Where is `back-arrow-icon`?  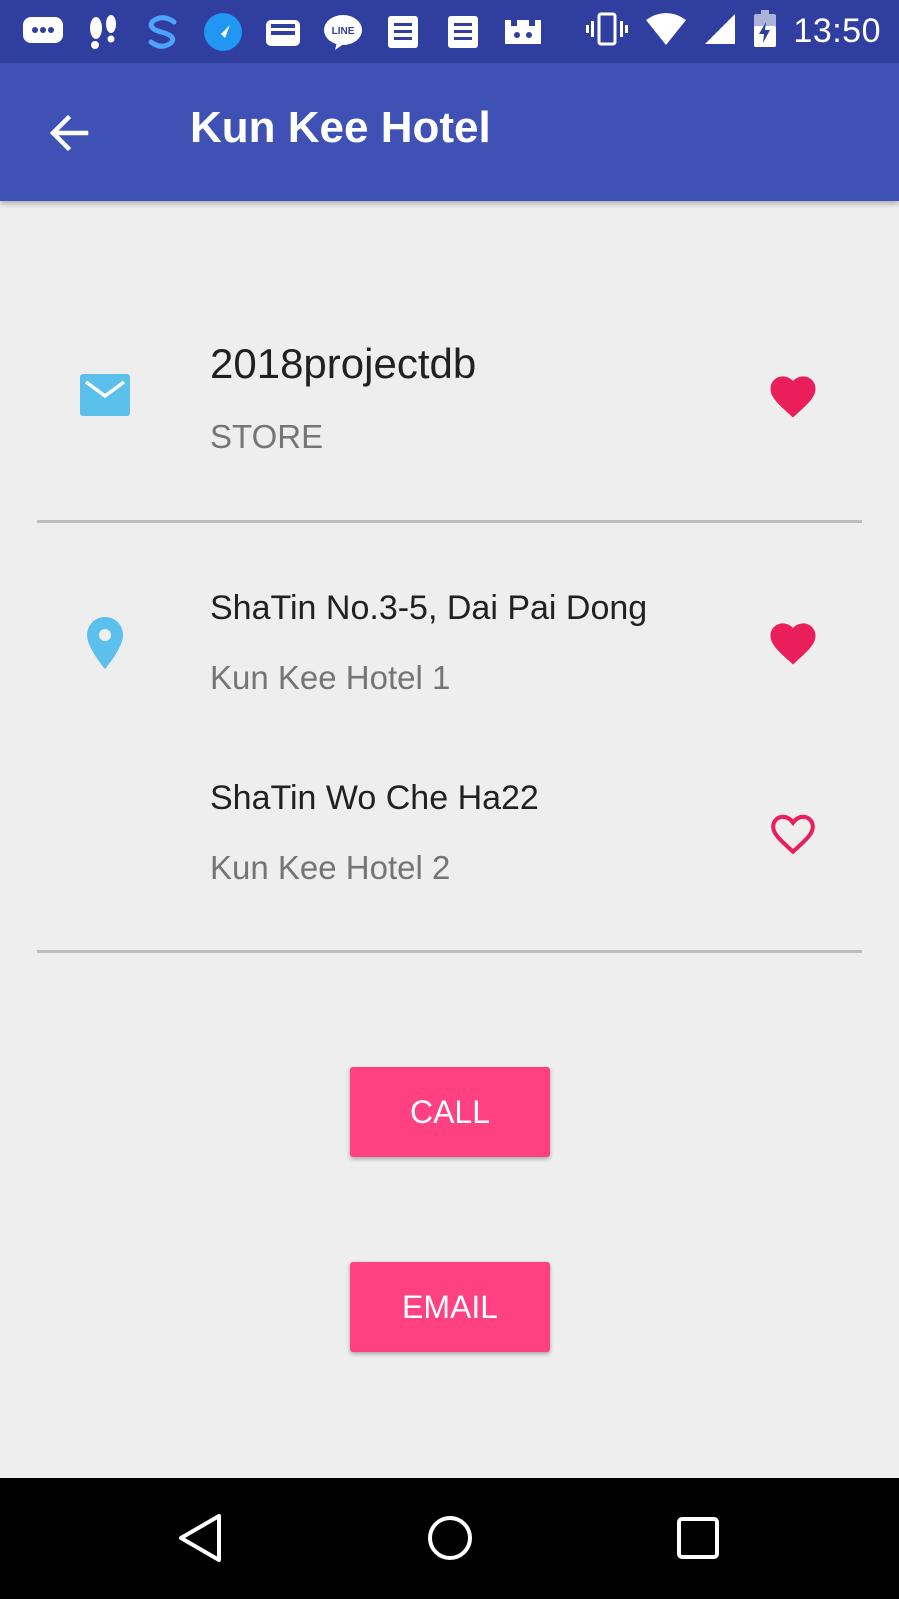 back-arrow-icon is located at coordinates (69, 133).